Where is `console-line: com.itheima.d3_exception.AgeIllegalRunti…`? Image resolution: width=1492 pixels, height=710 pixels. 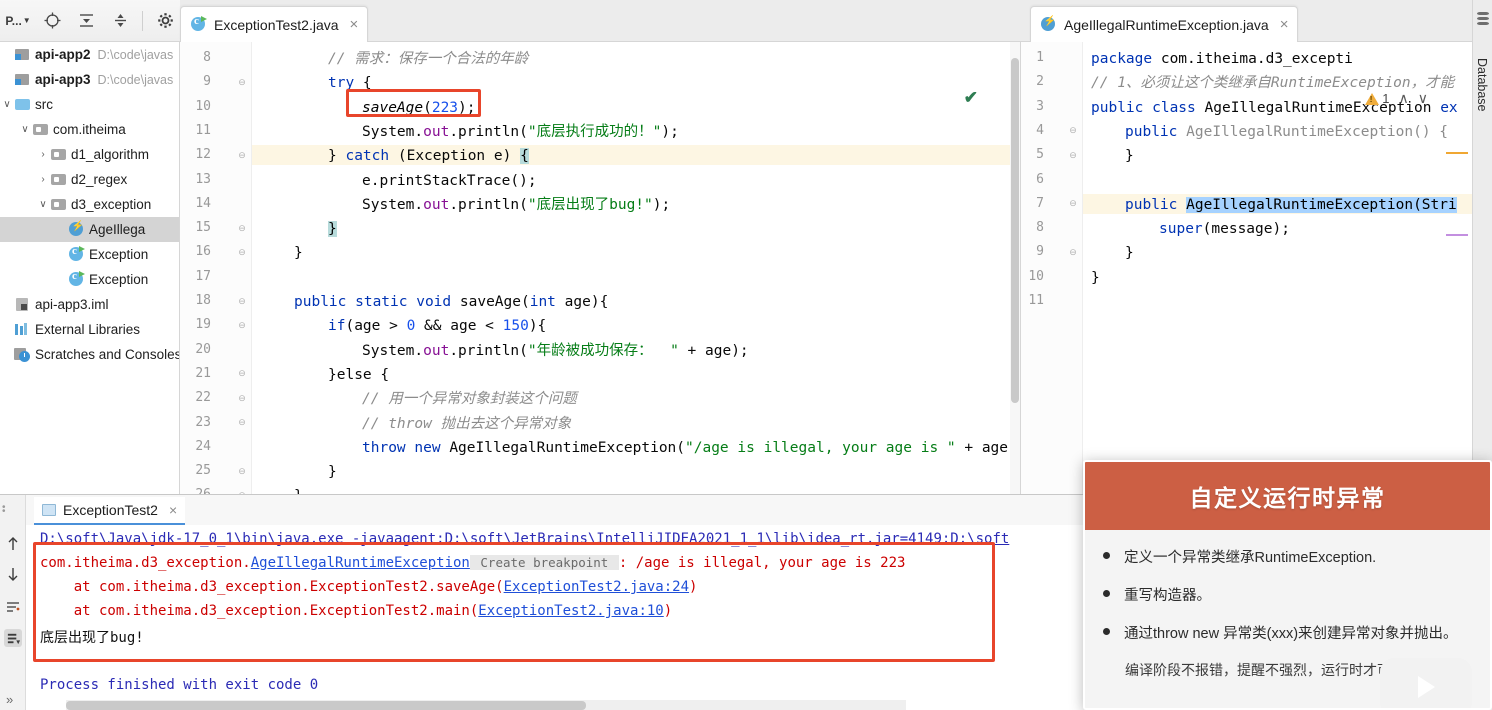
console-line: com.itheima.d3_exception.AgeIllegalRunti… is located at coordinates (472, 563).